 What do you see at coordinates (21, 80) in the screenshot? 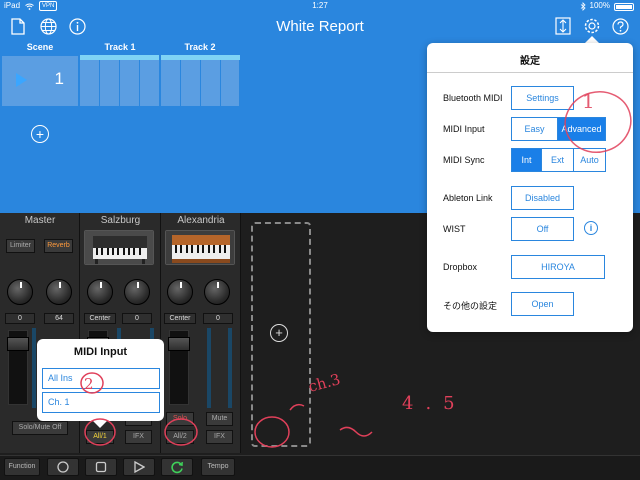
I see `play-scene-icon` at bounding box center [21, 80].